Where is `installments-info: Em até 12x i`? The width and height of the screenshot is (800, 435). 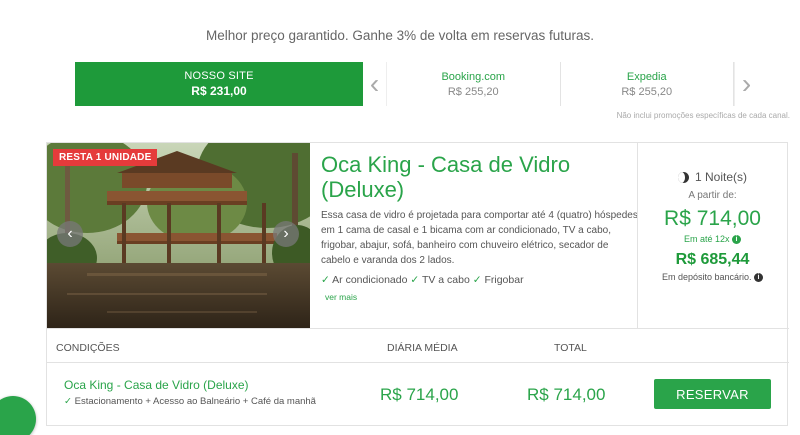 installments-info: Em até 12x i is located at coordinates (712, 239).